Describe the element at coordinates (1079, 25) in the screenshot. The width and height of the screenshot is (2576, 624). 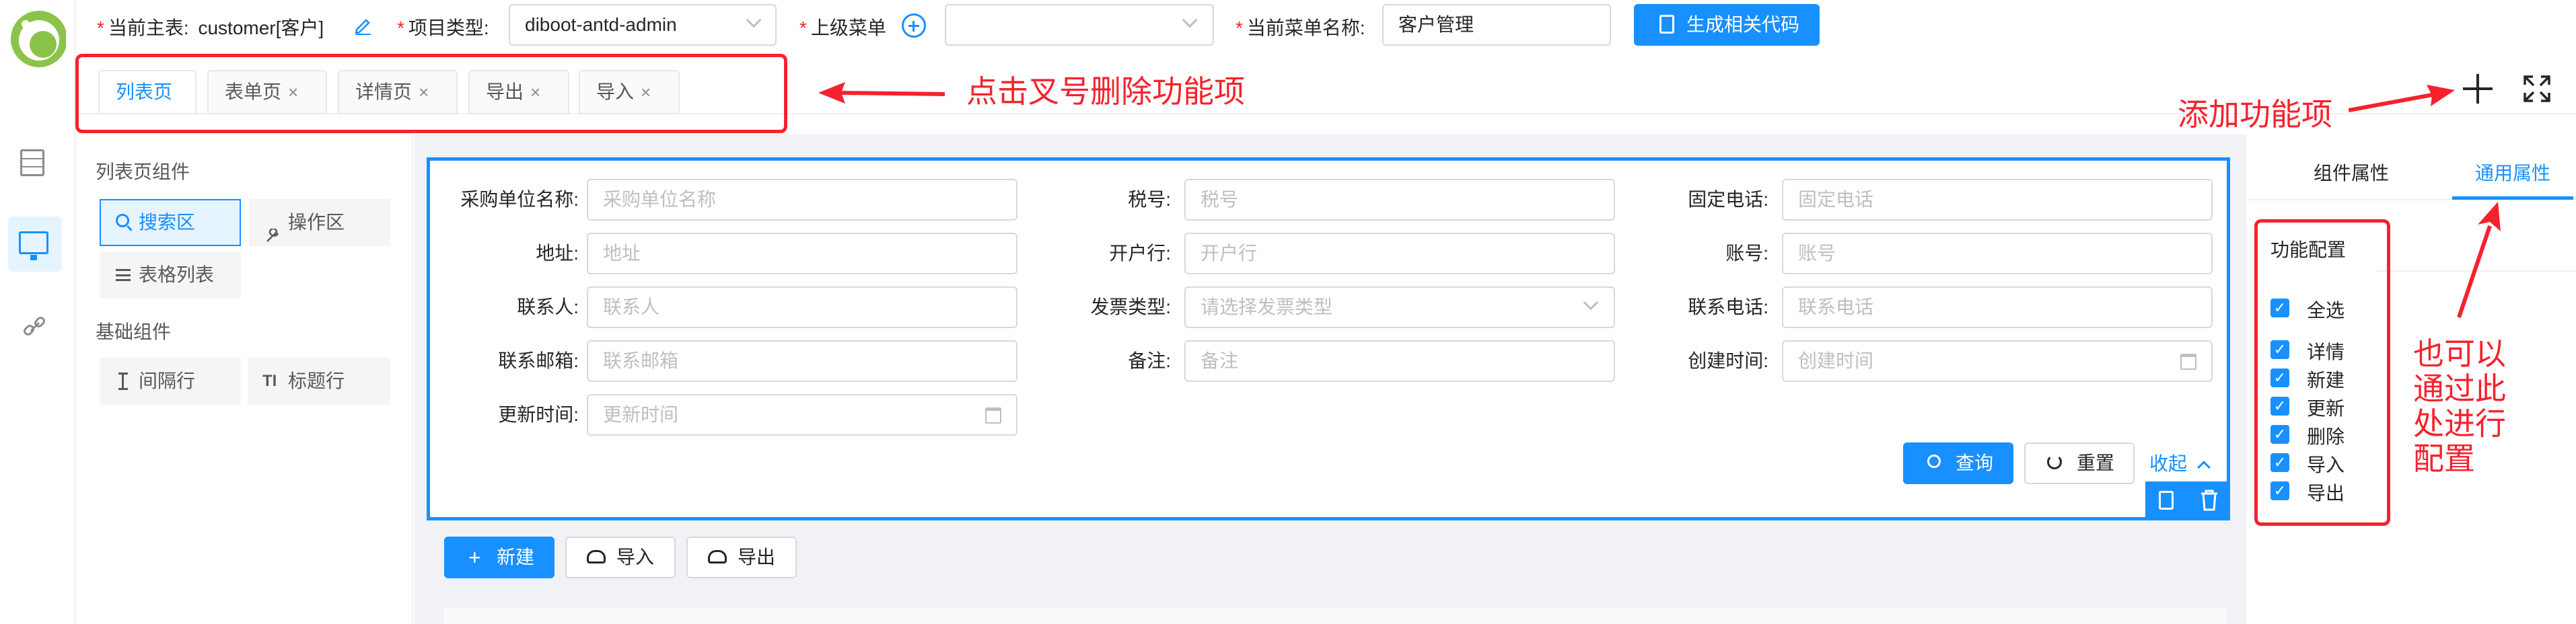
I see `parent-menu-select` at that location.